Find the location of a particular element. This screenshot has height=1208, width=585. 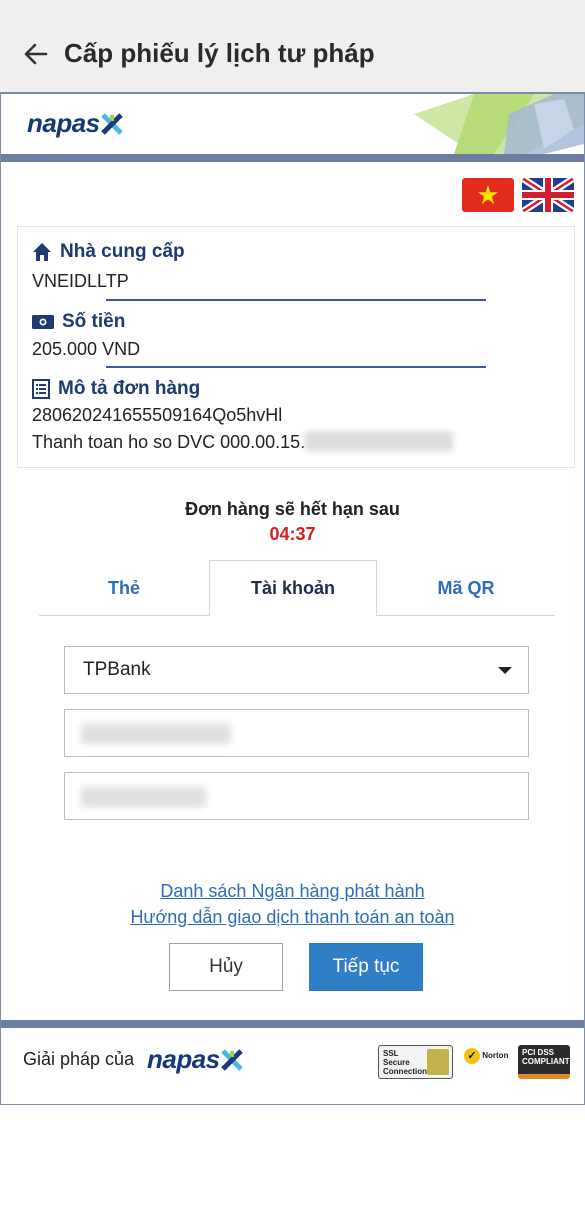

countdown-timer: 04:37 is located at coordinates (292, 534).